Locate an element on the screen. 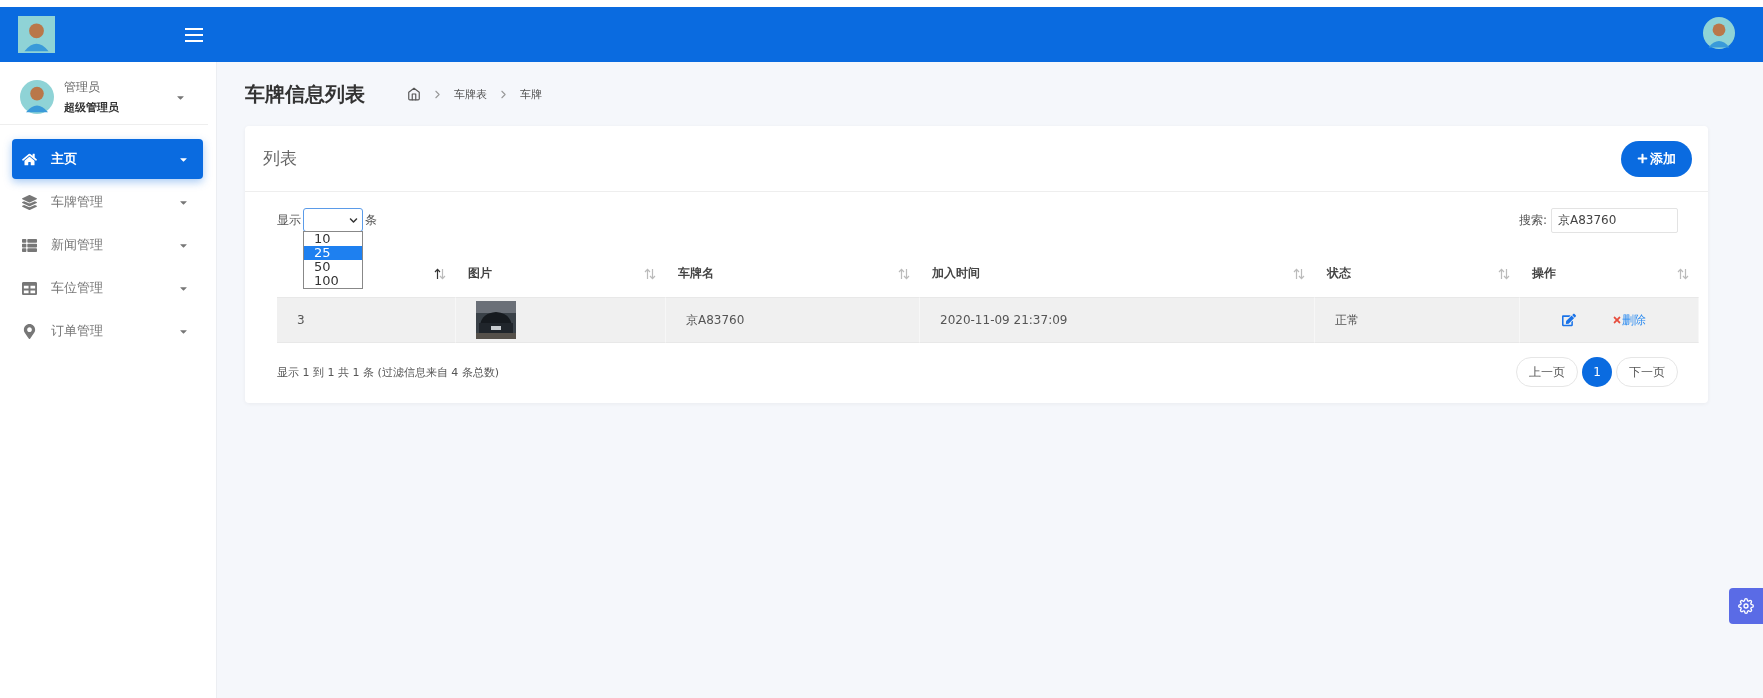  edit-icon is located at coordinates (1569, 320).